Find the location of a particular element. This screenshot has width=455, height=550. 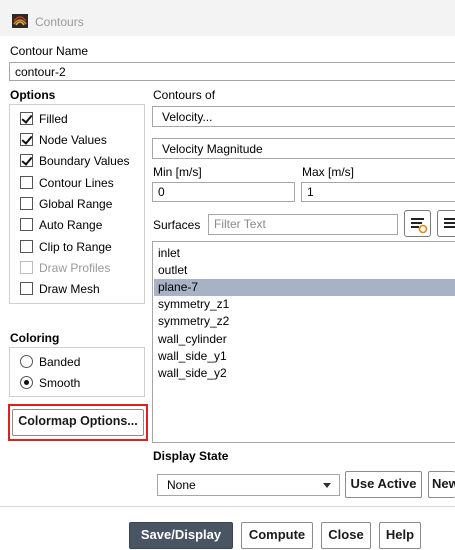

surface-item-wall-side-y1: wall_side_y1 is located at coordinates (304, 356).